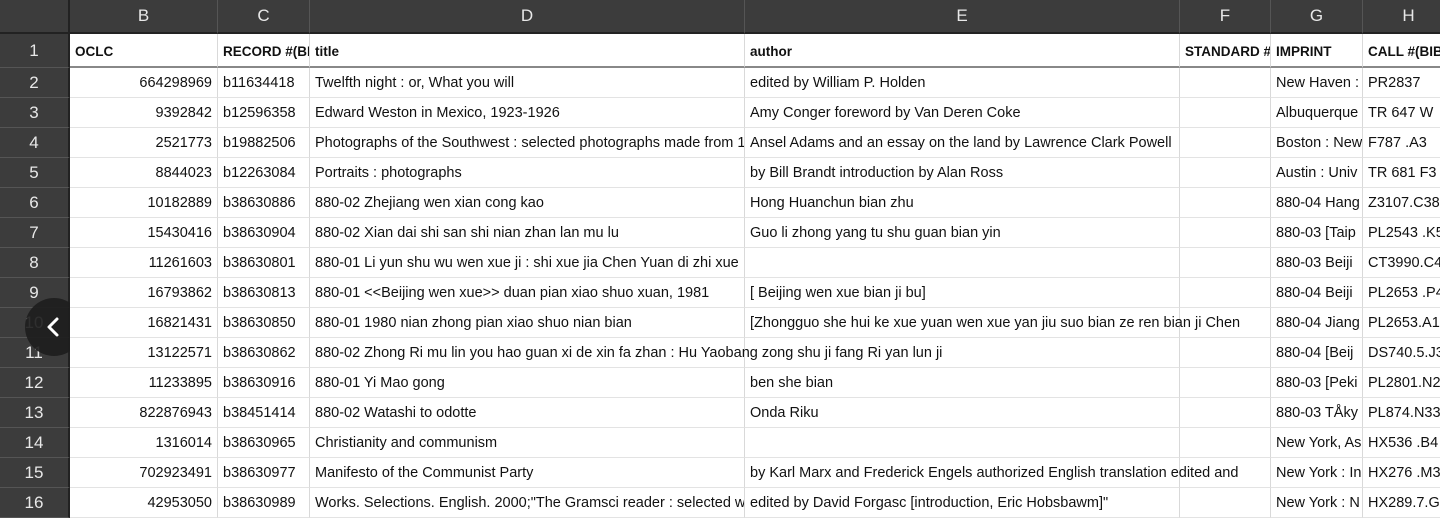 This screenshot has height=521, width=1440. What do you see at coordinates (1317, 233) in the screenshot?
I see `cell-imprint: 880-03 [Taip` at bounding box center [1317, 233].